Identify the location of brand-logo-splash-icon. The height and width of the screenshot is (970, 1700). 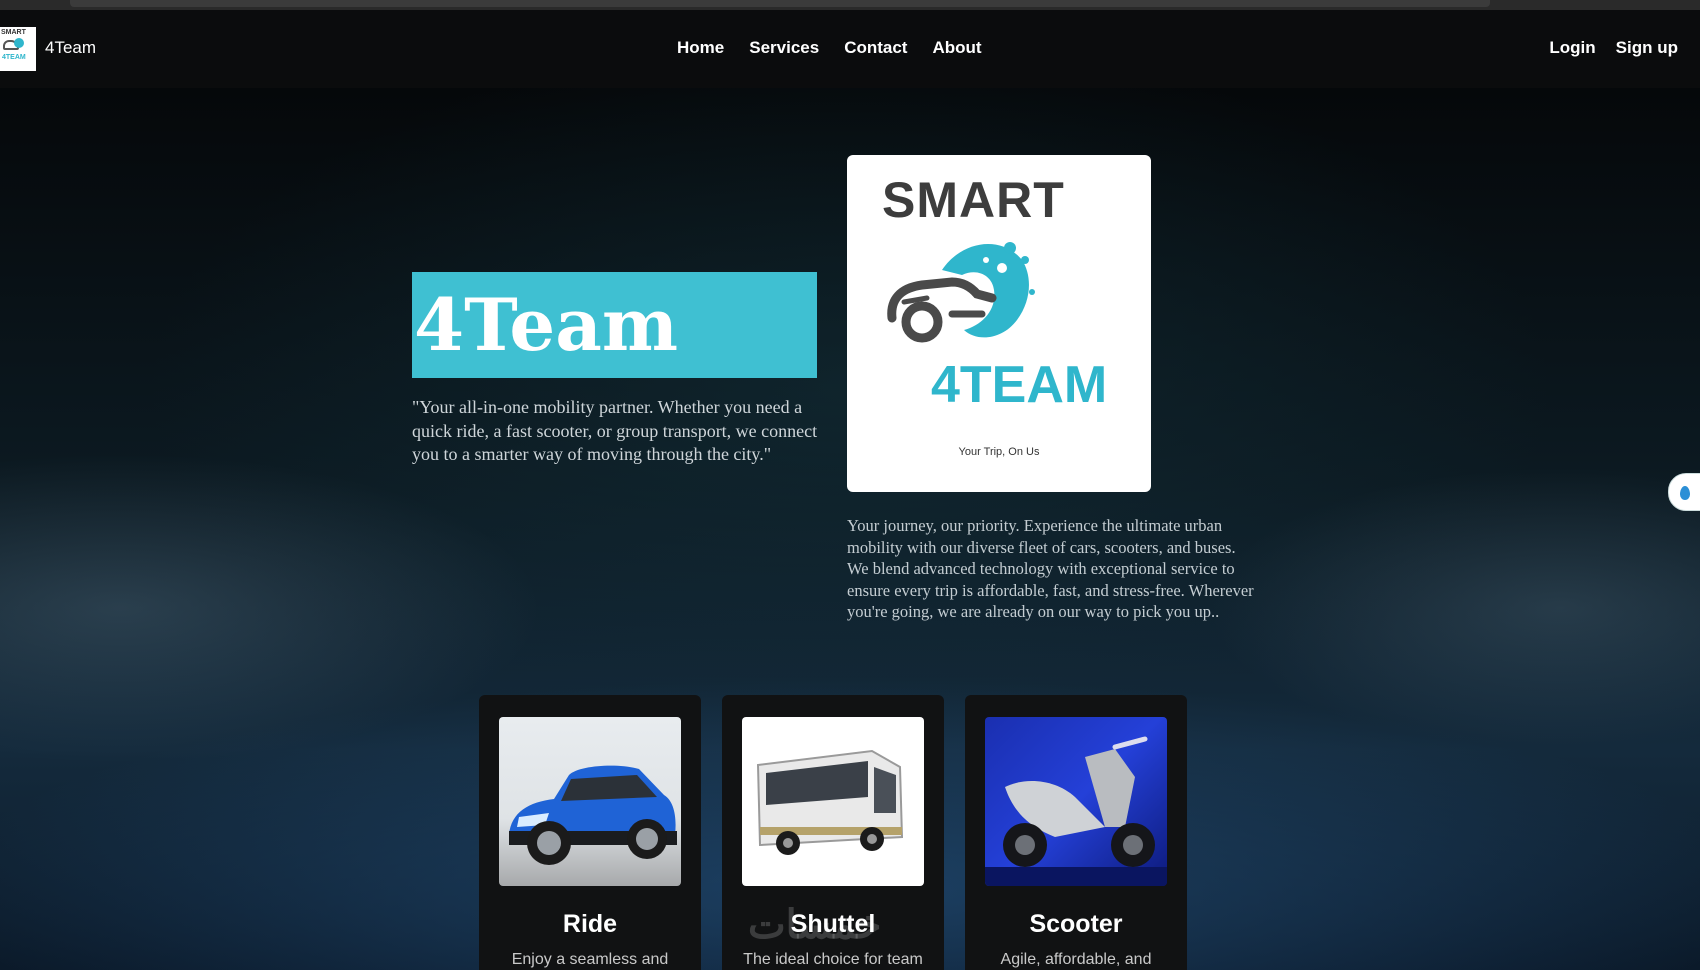
(19, 43).